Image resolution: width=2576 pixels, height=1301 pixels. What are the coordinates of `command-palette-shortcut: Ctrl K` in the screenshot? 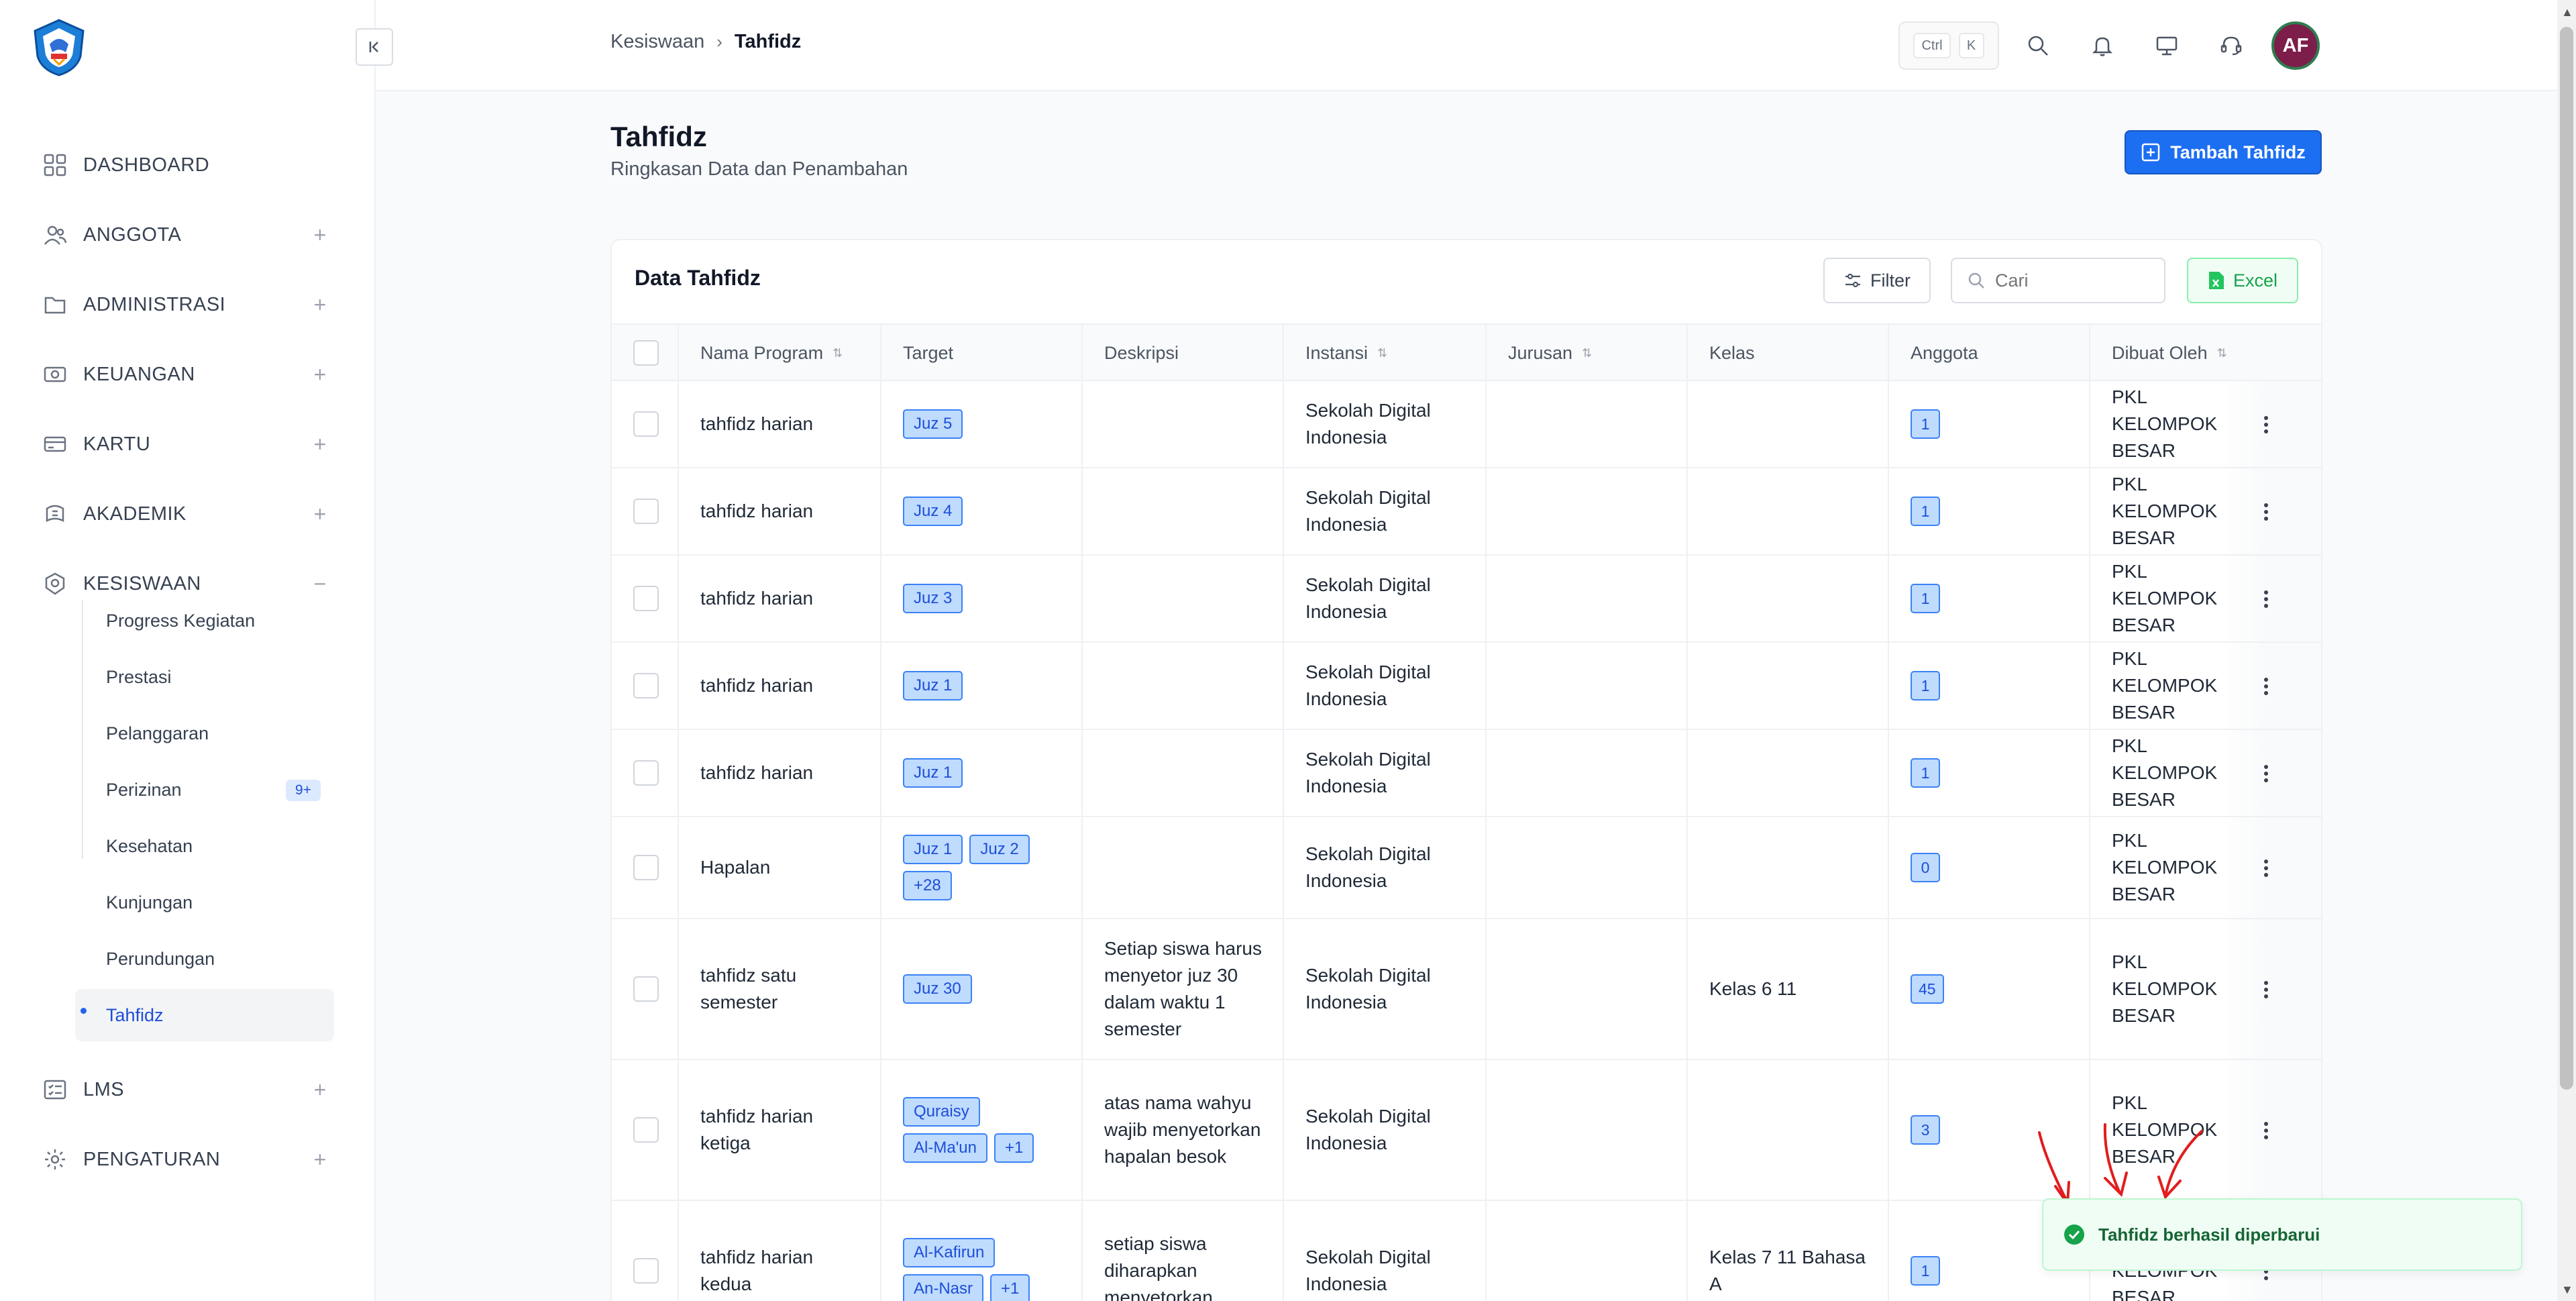 It's located at (1948, 45).